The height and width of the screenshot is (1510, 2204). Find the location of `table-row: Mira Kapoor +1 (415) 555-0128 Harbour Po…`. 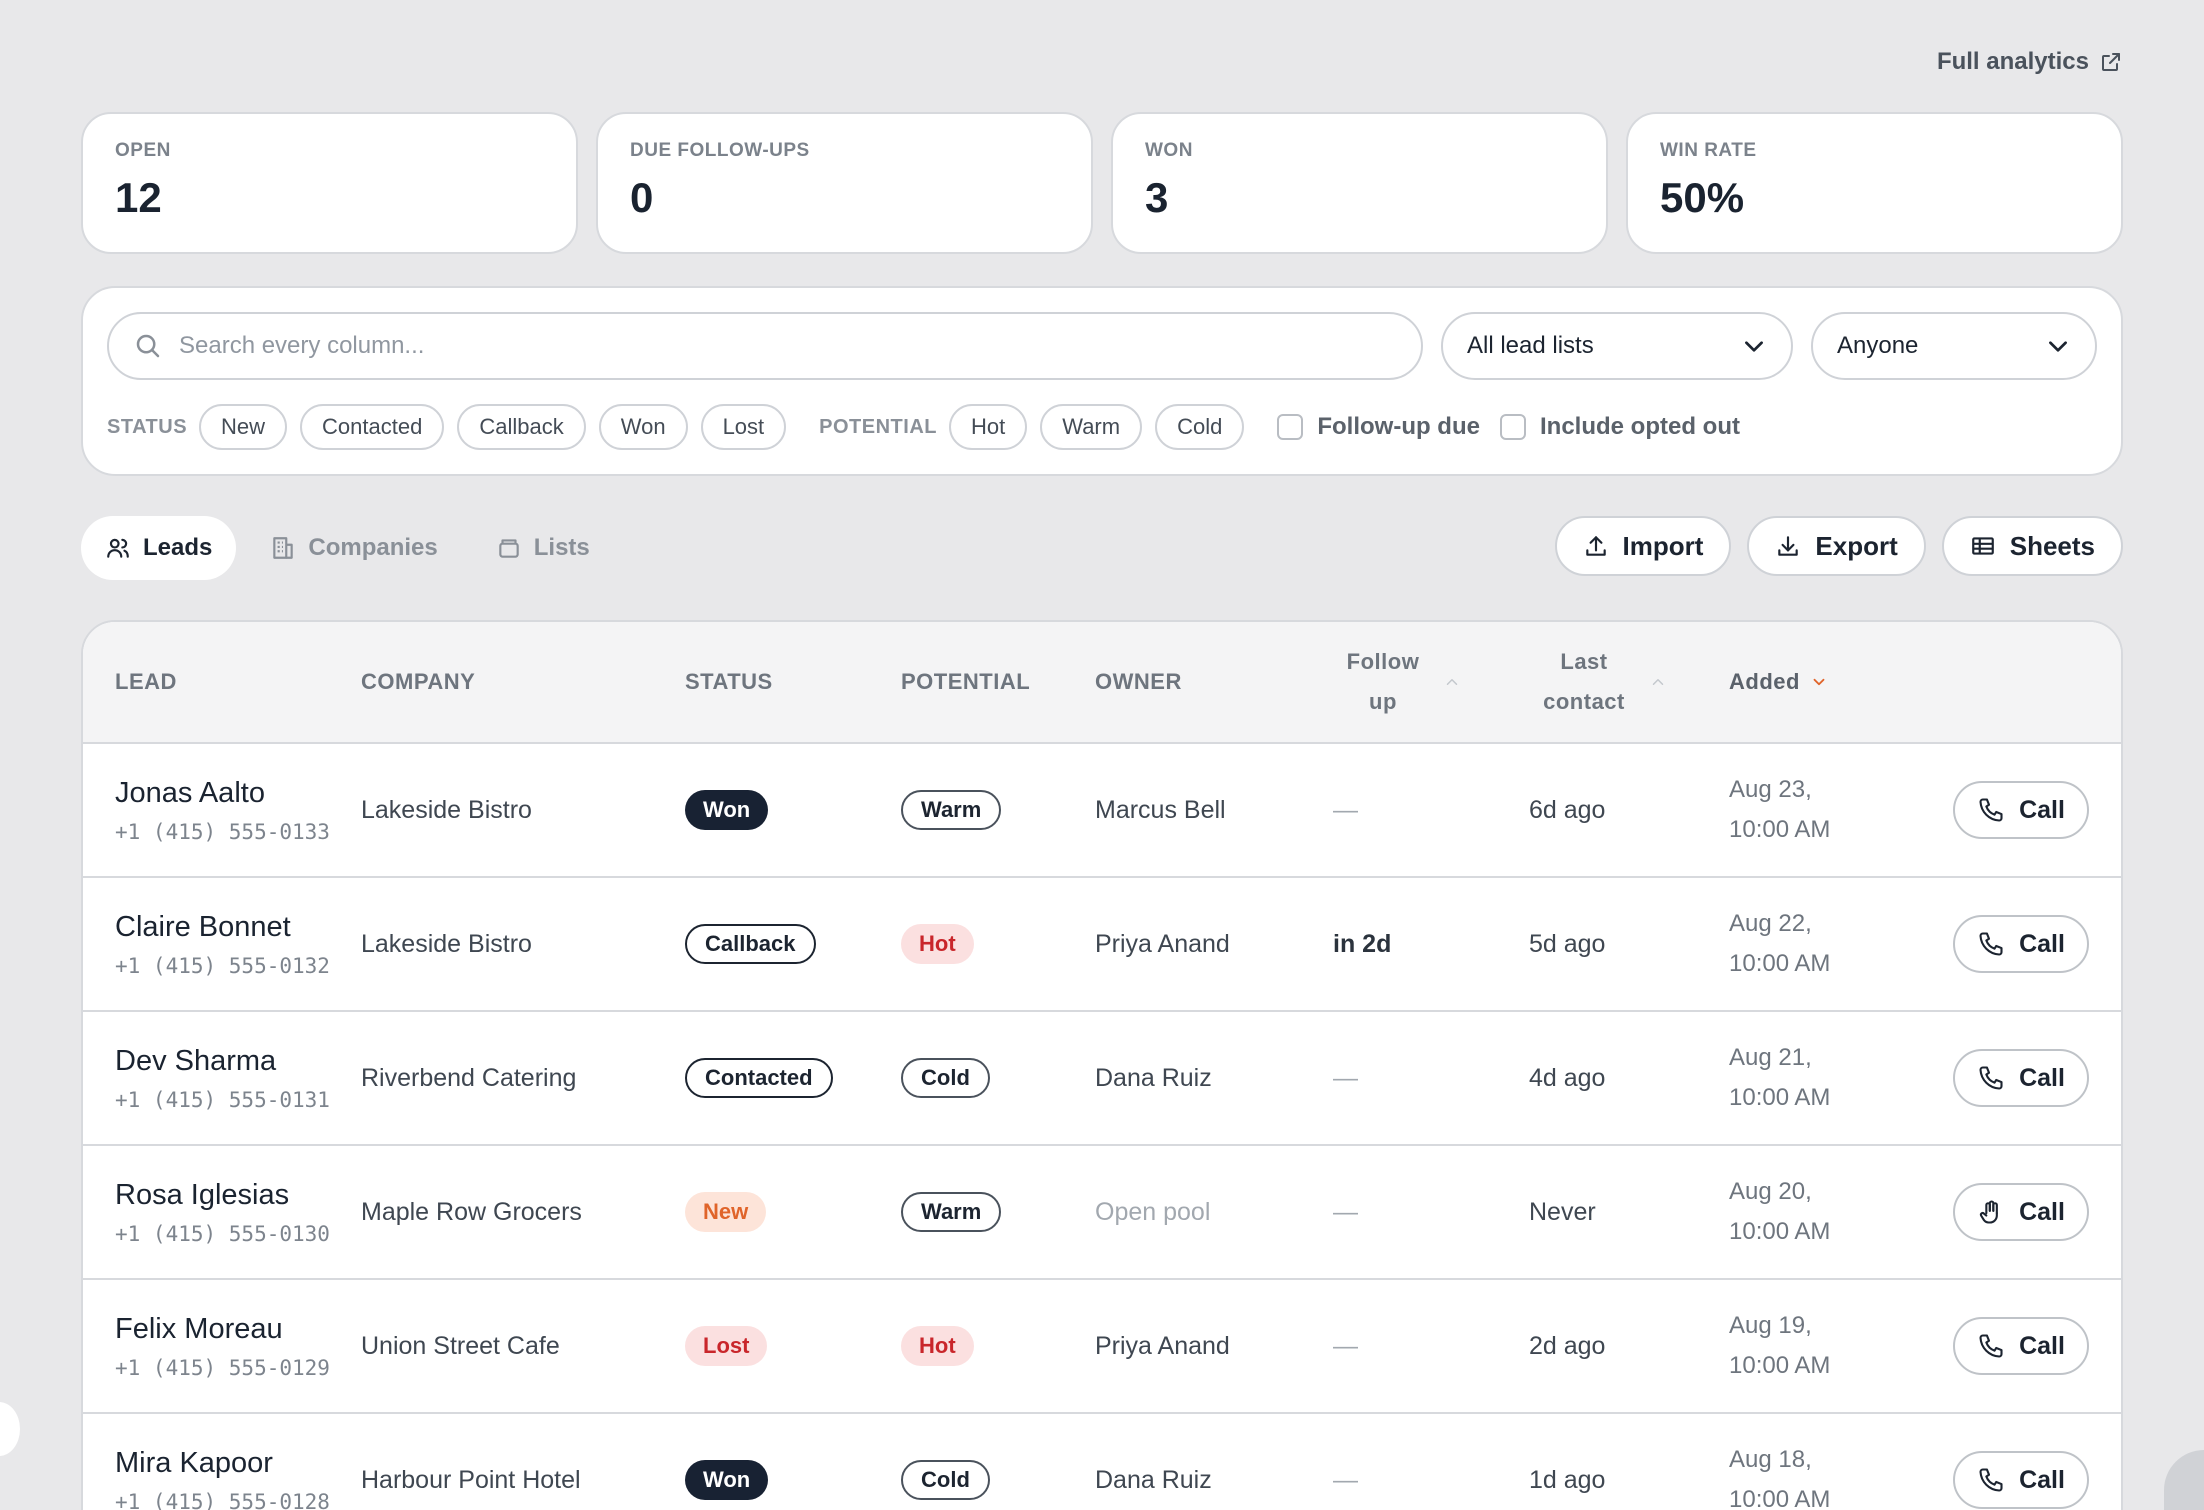

table-row: Mira Kapoor +1 (415) 555-0128 Harbour Po… is located at coordinates (1102, 1462).